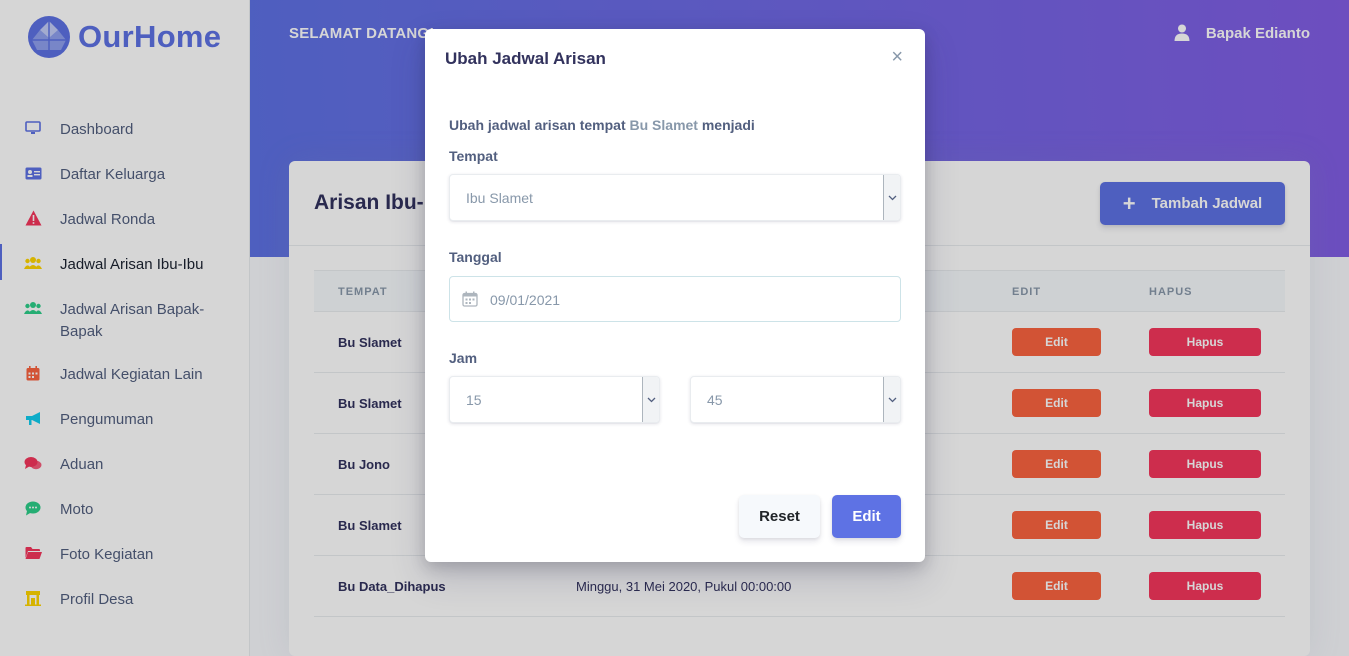 This screenshot has width=1349, height=656. I want to click on intro-prefix: Ubah jadwal arisan tempat, so click(537, 125).